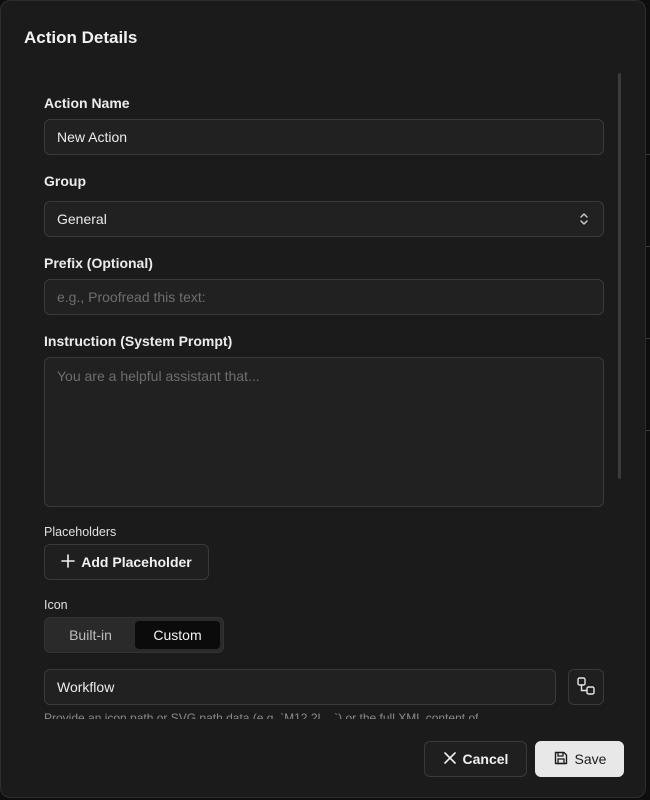 This screenshot has height=800, width=650. What do you see at coordinates (324, 297) in the screenshot?
I see `prefix-input: e.g., Proofread this text:` at bounding box center [324, 297].